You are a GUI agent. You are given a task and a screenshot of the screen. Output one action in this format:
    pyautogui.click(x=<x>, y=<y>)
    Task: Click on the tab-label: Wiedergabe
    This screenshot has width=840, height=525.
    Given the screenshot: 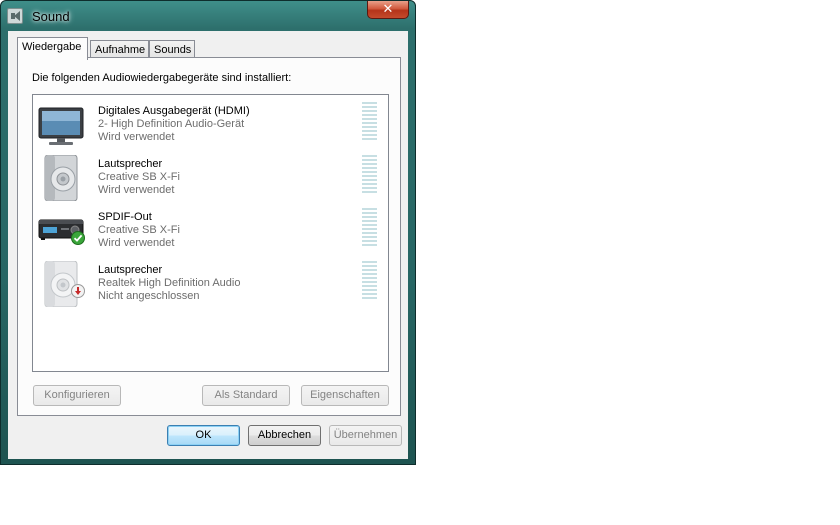 What is the action you would take?
    pyautogui.click(x=52, y=47)
    